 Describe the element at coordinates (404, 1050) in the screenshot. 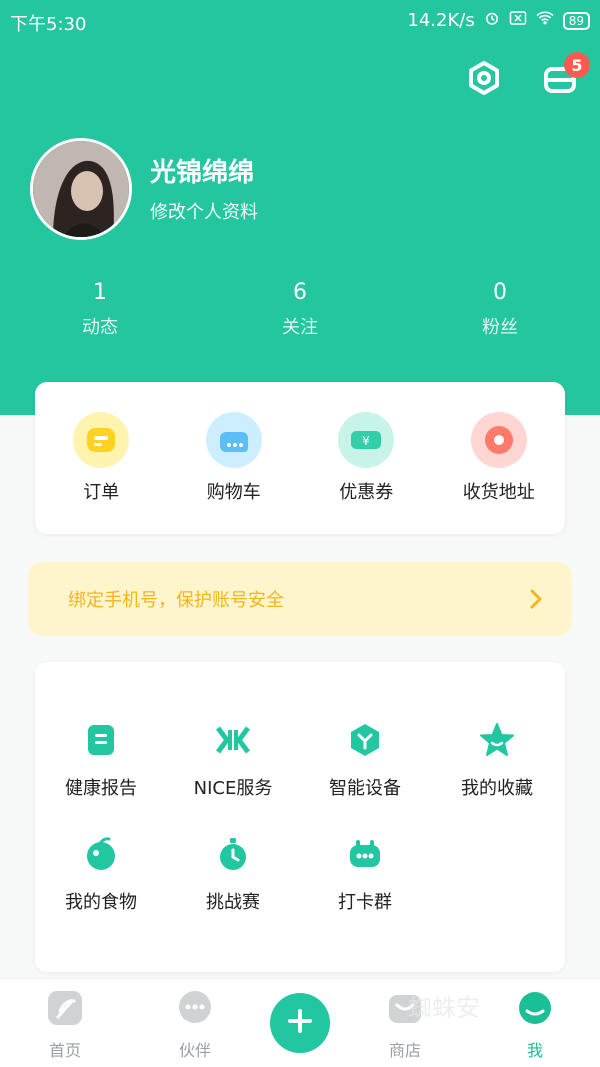

I see `nav-label: 商店` at that location.